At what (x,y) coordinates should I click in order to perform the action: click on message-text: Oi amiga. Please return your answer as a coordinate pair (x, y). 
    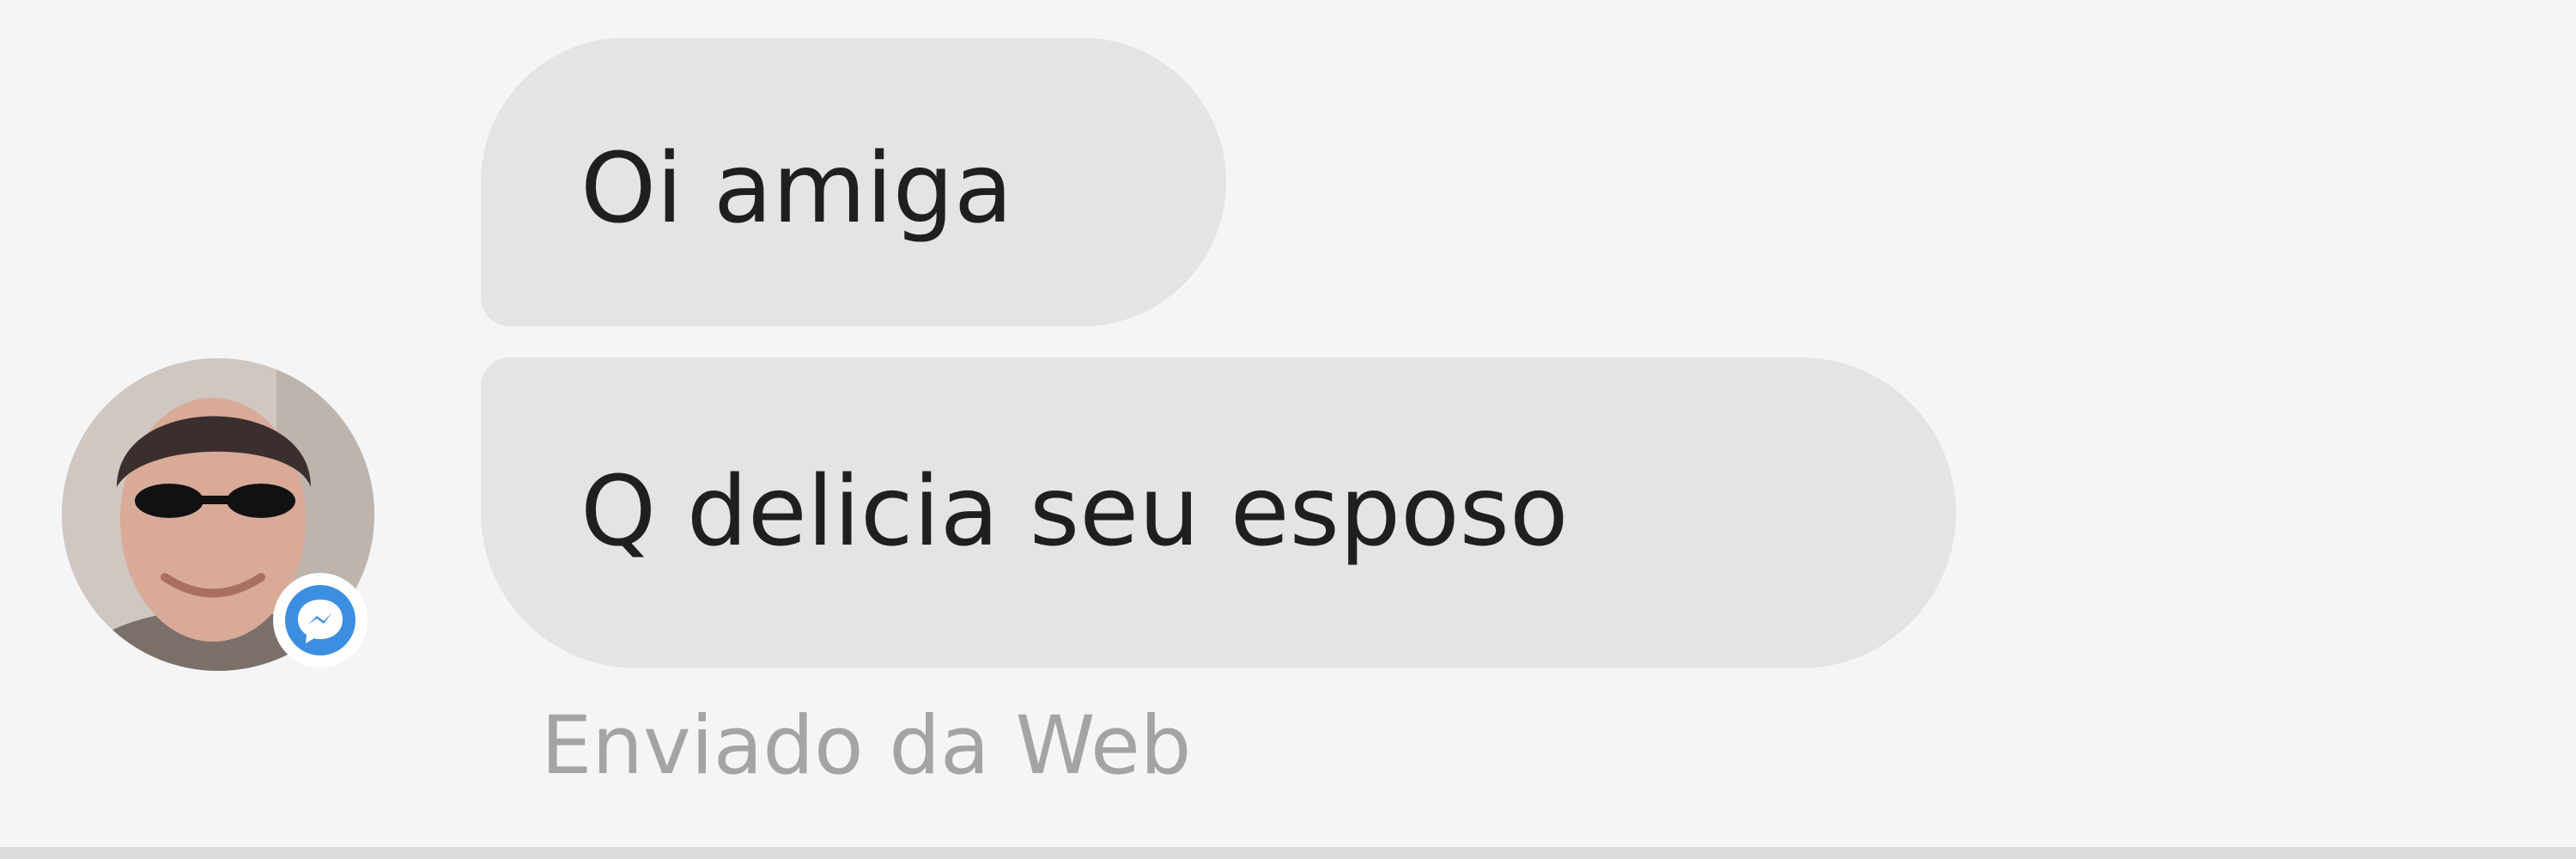
    Looking at the image, I should click on (797, 189).